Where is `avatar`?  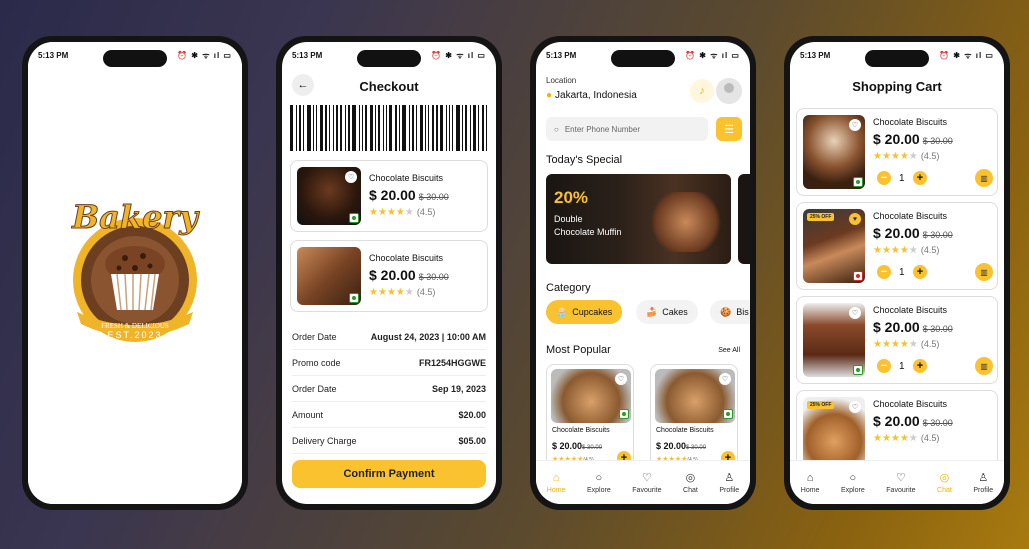 avatar is located at coordinates (729, 91).